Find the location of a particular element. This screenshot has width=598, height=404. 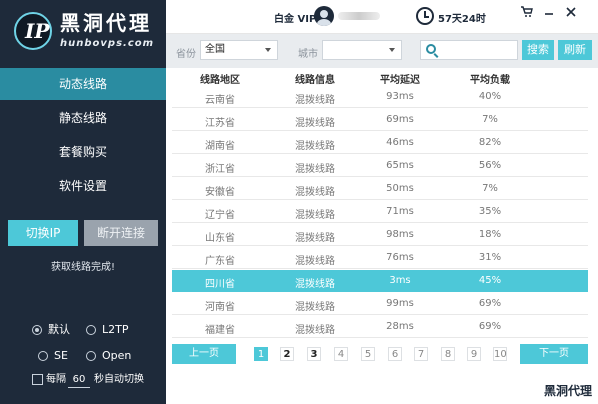

cell-region: 浙江省 is located at coordinates (220, 169).